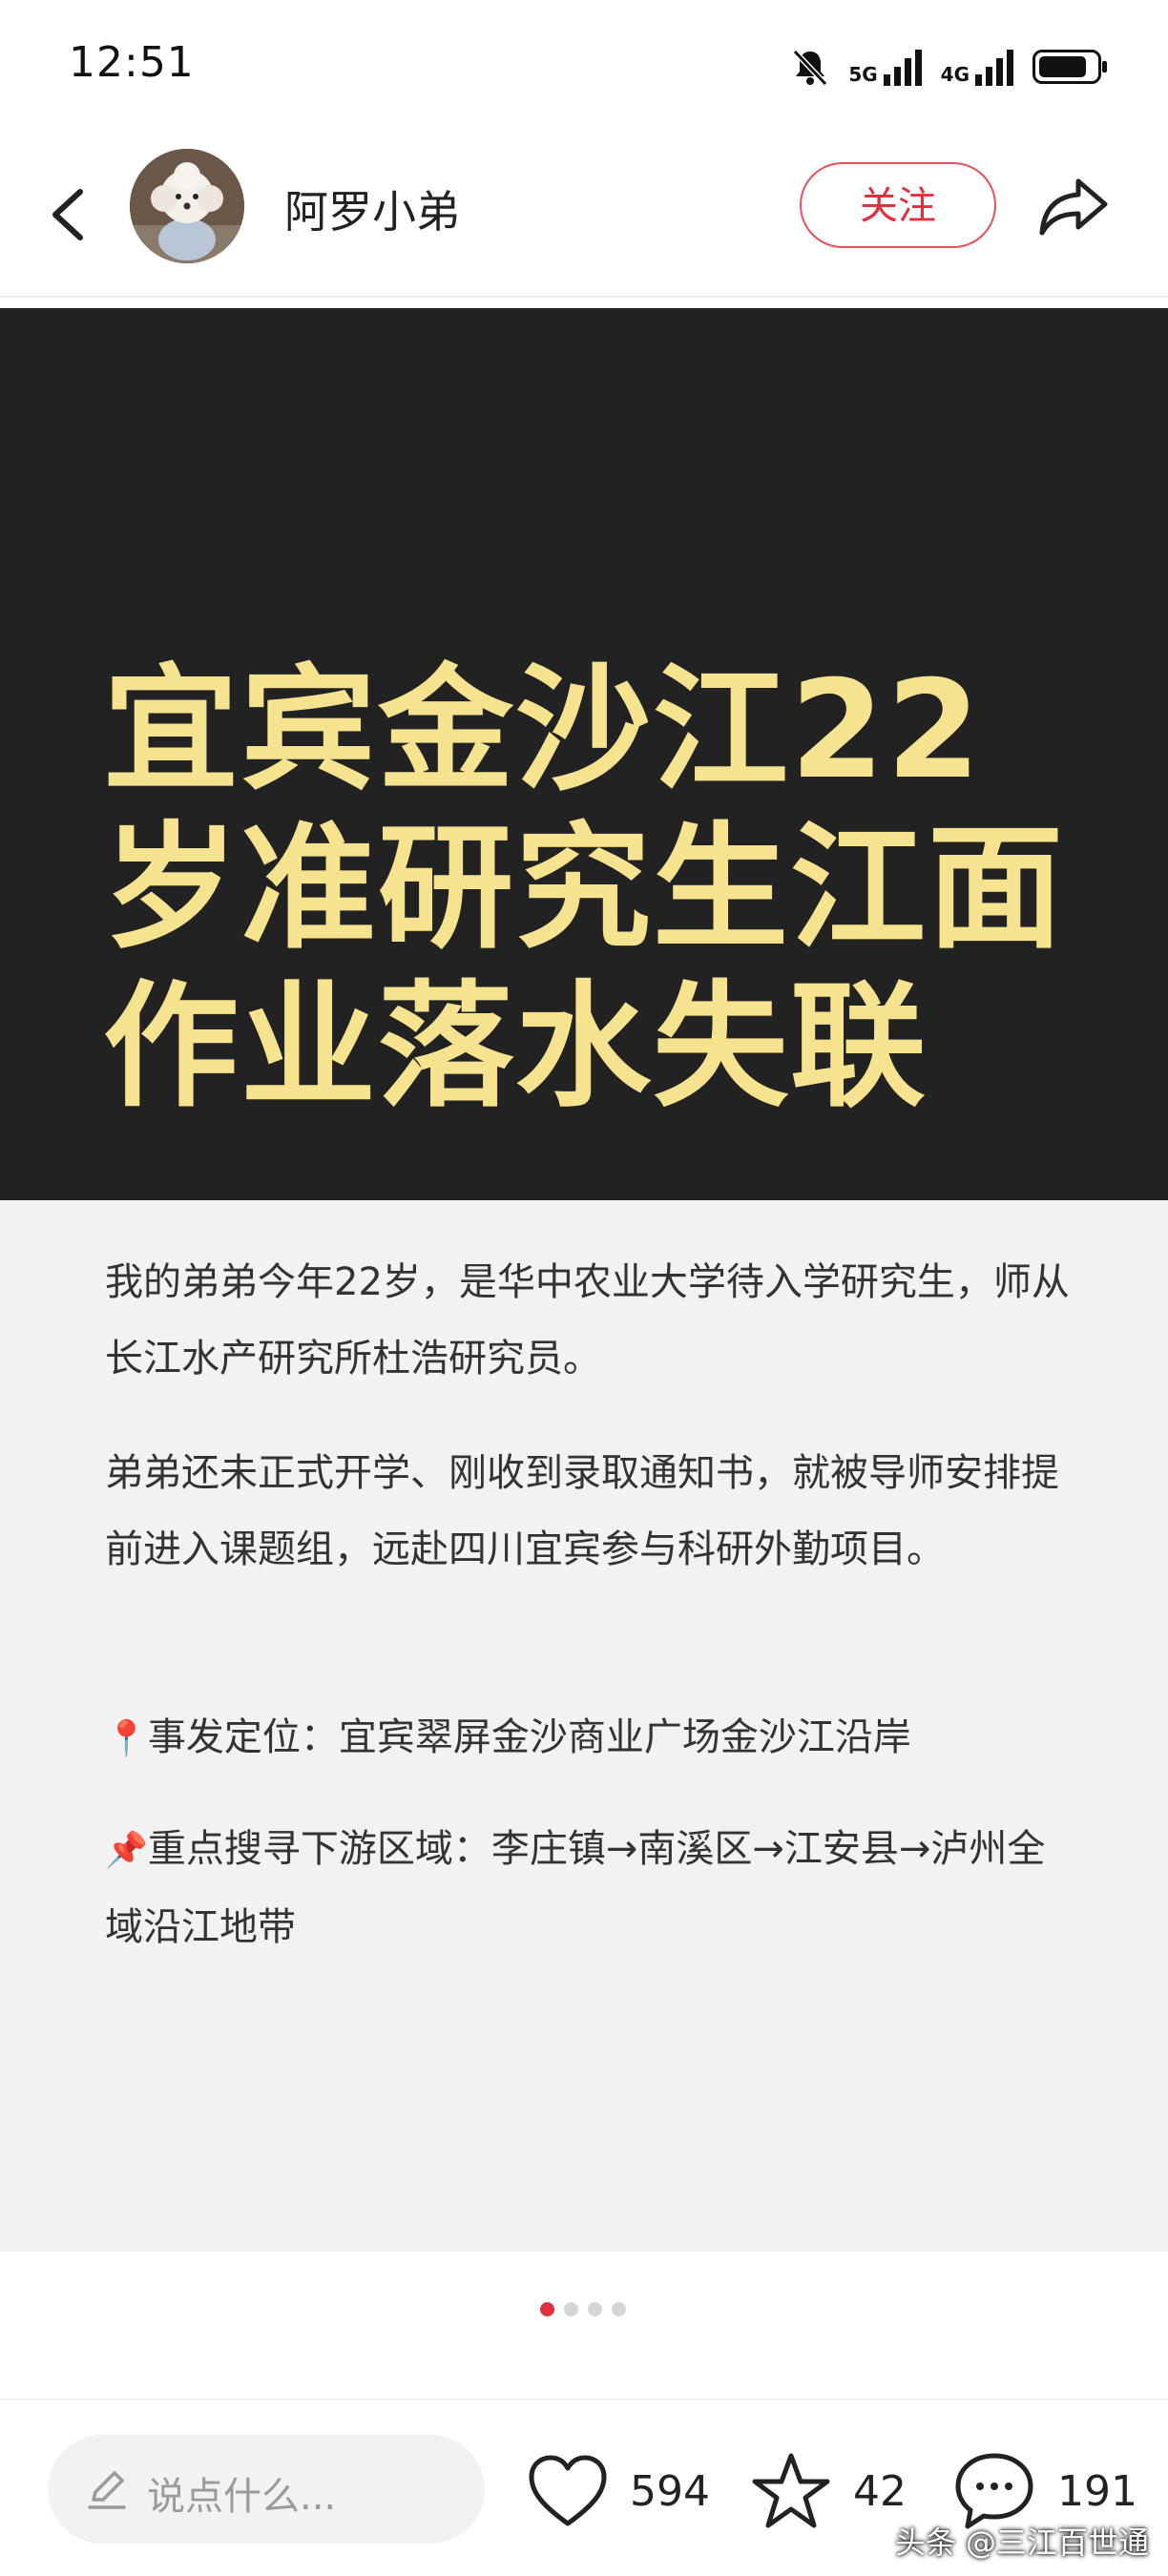  What do you see at coordinates (584, 216) in the screenshot?
I see `article-header: 阿罗小弟 关注` at bounding box center [584, 216].